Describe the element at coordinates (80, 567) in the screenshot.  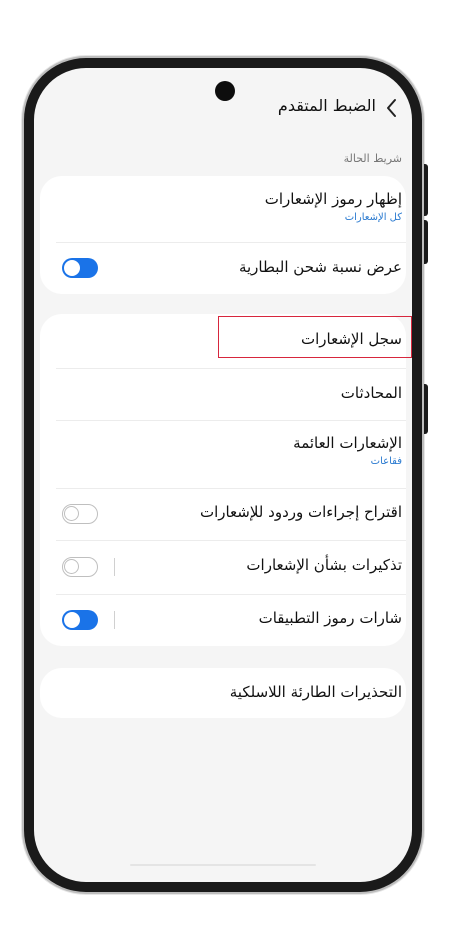
I see `notification-reminders-toggle` at that location.